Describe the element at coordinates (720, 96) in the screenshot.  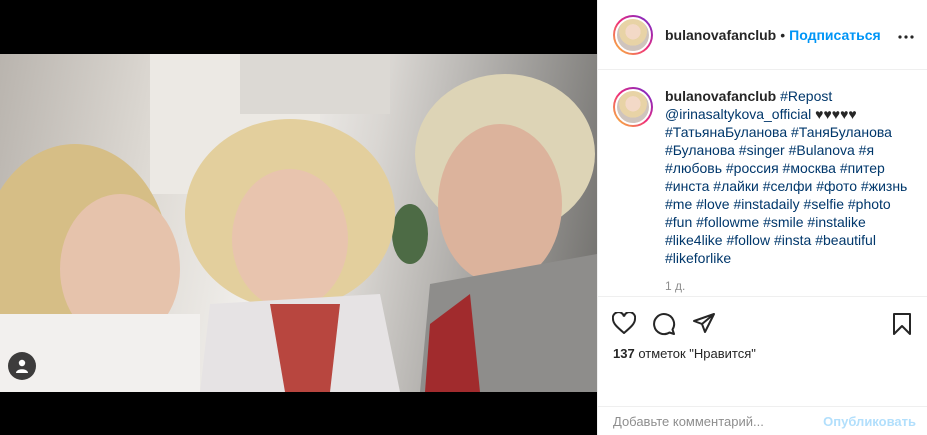
I see `caption-username: bulanovafanclub` at that location.